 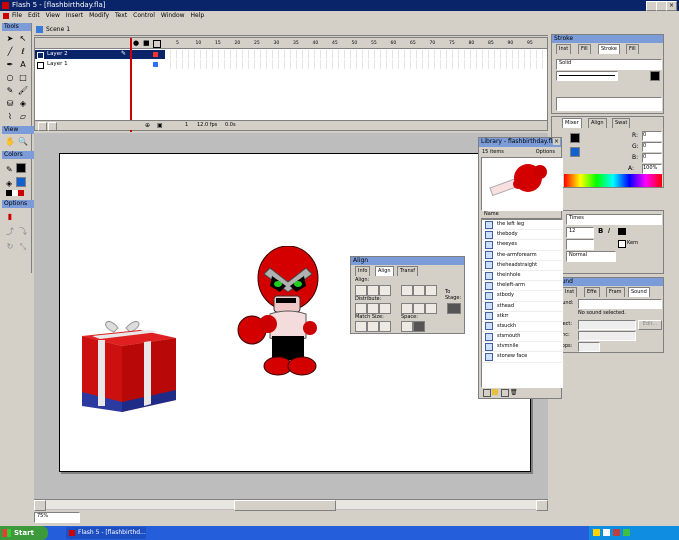 I want to click on menu-control: Control, so click(x=144, y=16).